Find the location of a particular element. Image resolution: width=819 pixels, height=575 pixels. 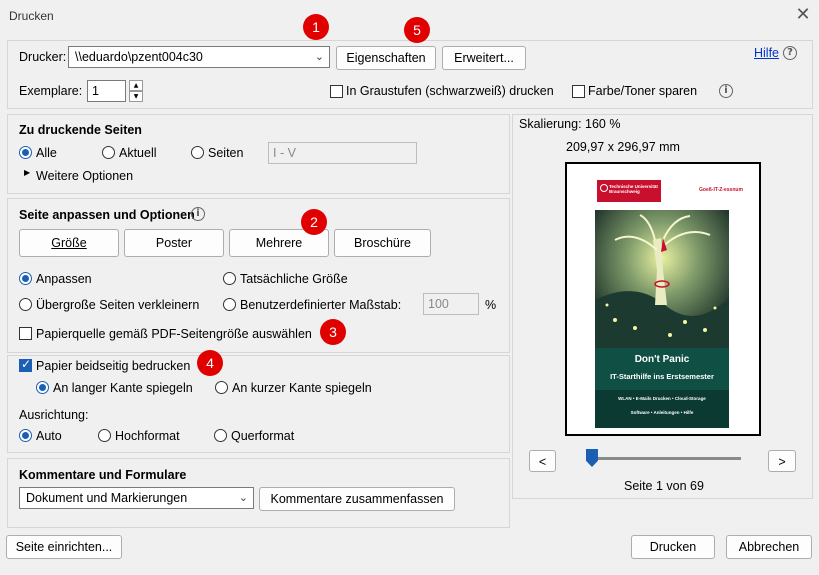

booklet-button: Broschüre is located at coordinates (382, 243).